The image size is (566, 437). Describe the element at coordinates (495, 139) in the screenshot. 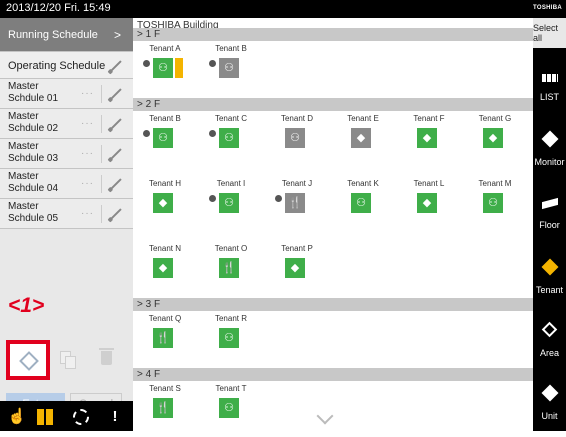

I see `tenant-tile: Tenant G ◆` at that location.